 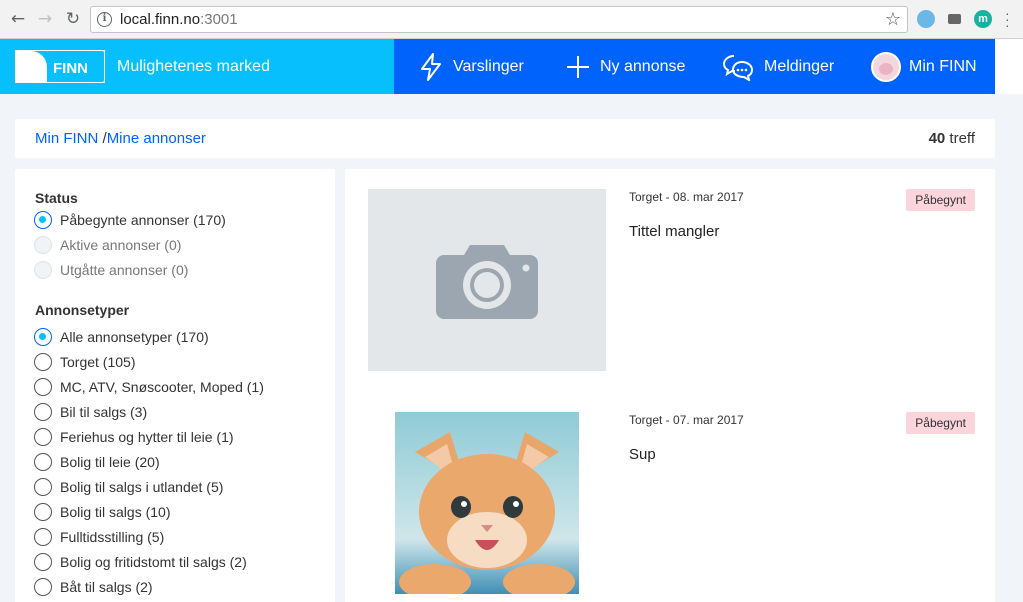 What do you see at coordinates (56, 198) in the screenshot?
I see `status-heading: Status` at bounding box center [56, 198].